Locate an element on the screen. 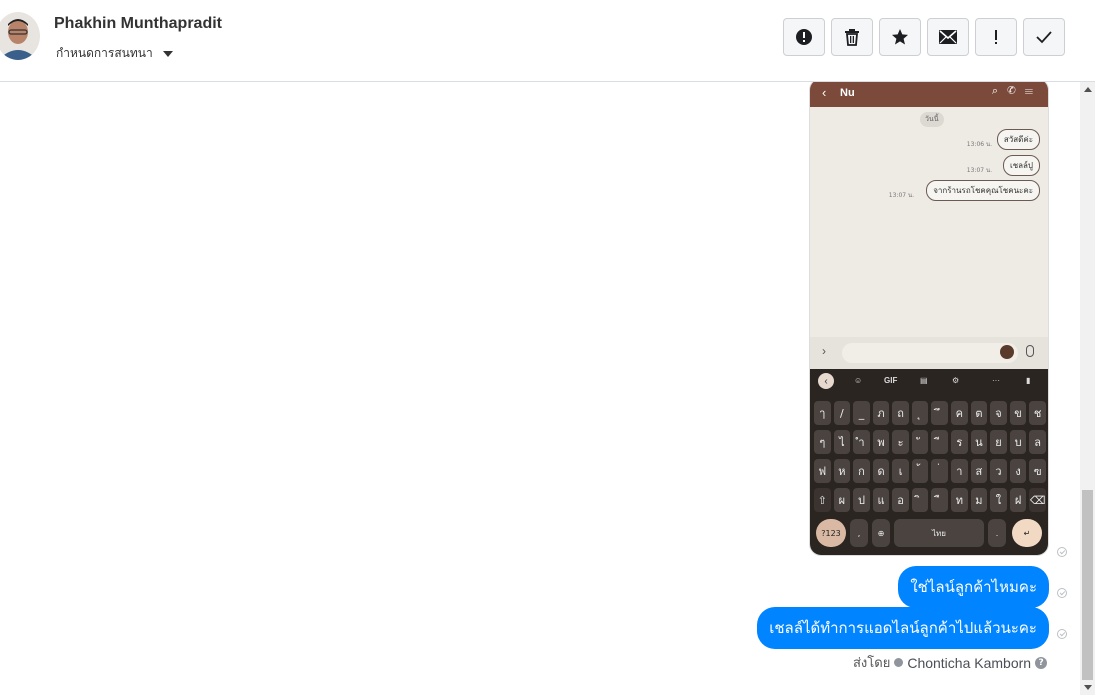 This screenshot has height=695, width=1095. star-button is located at coordinates (900, 37).